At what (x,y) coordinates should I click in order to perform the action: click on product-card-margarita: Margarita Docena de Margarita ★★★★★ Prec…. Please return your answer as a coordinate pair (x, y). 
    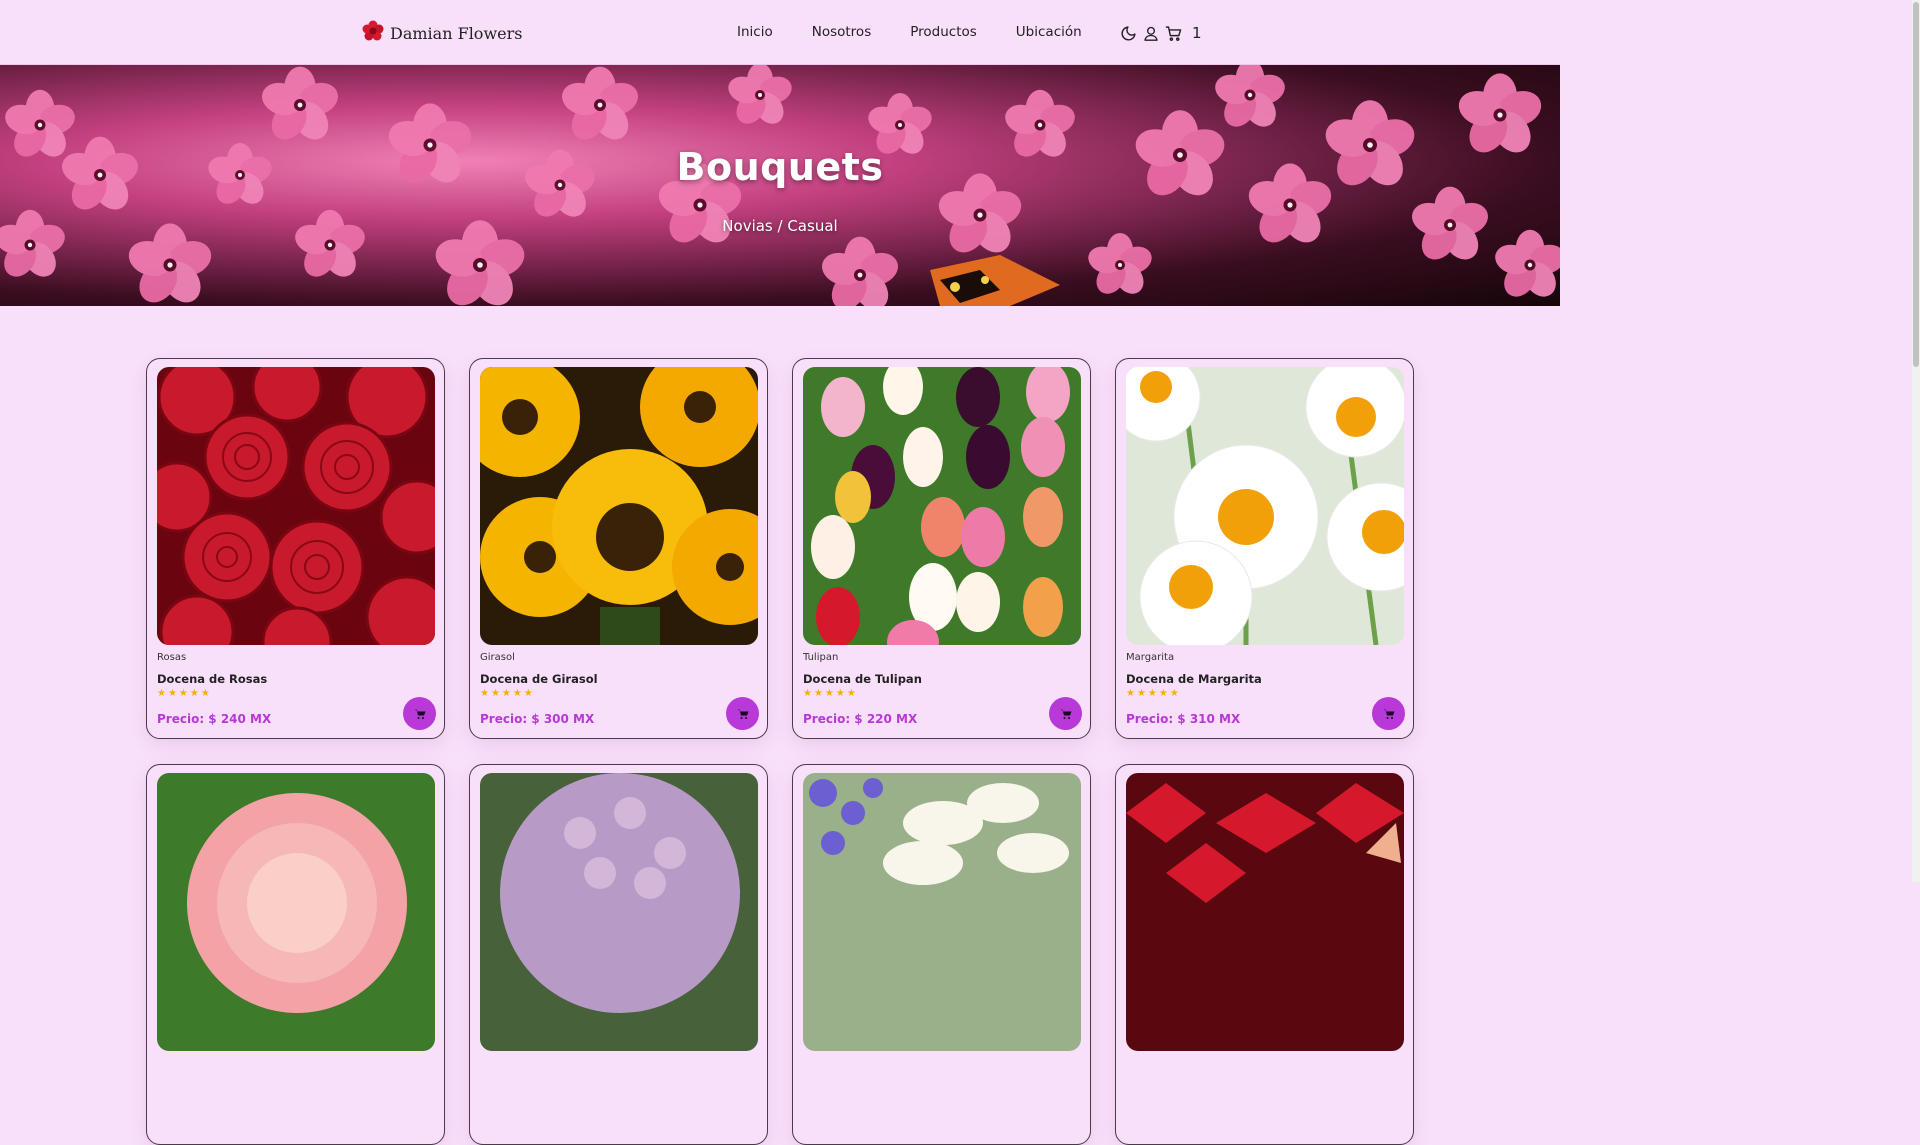
    Looking at the image, I should click on (1264, 548).